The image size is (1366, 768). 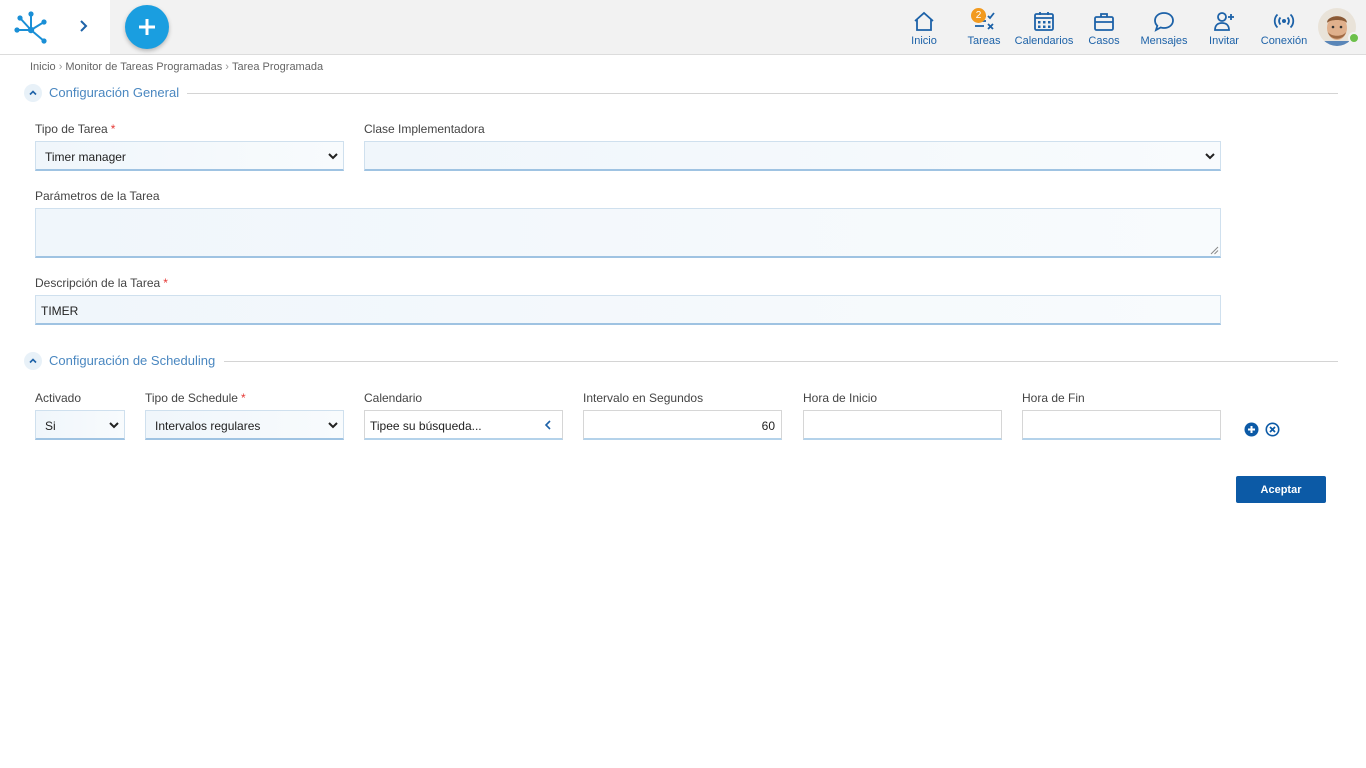 I want to click on breadcrumb-item-current: Tarea Programada, so click(x=277, y=67).